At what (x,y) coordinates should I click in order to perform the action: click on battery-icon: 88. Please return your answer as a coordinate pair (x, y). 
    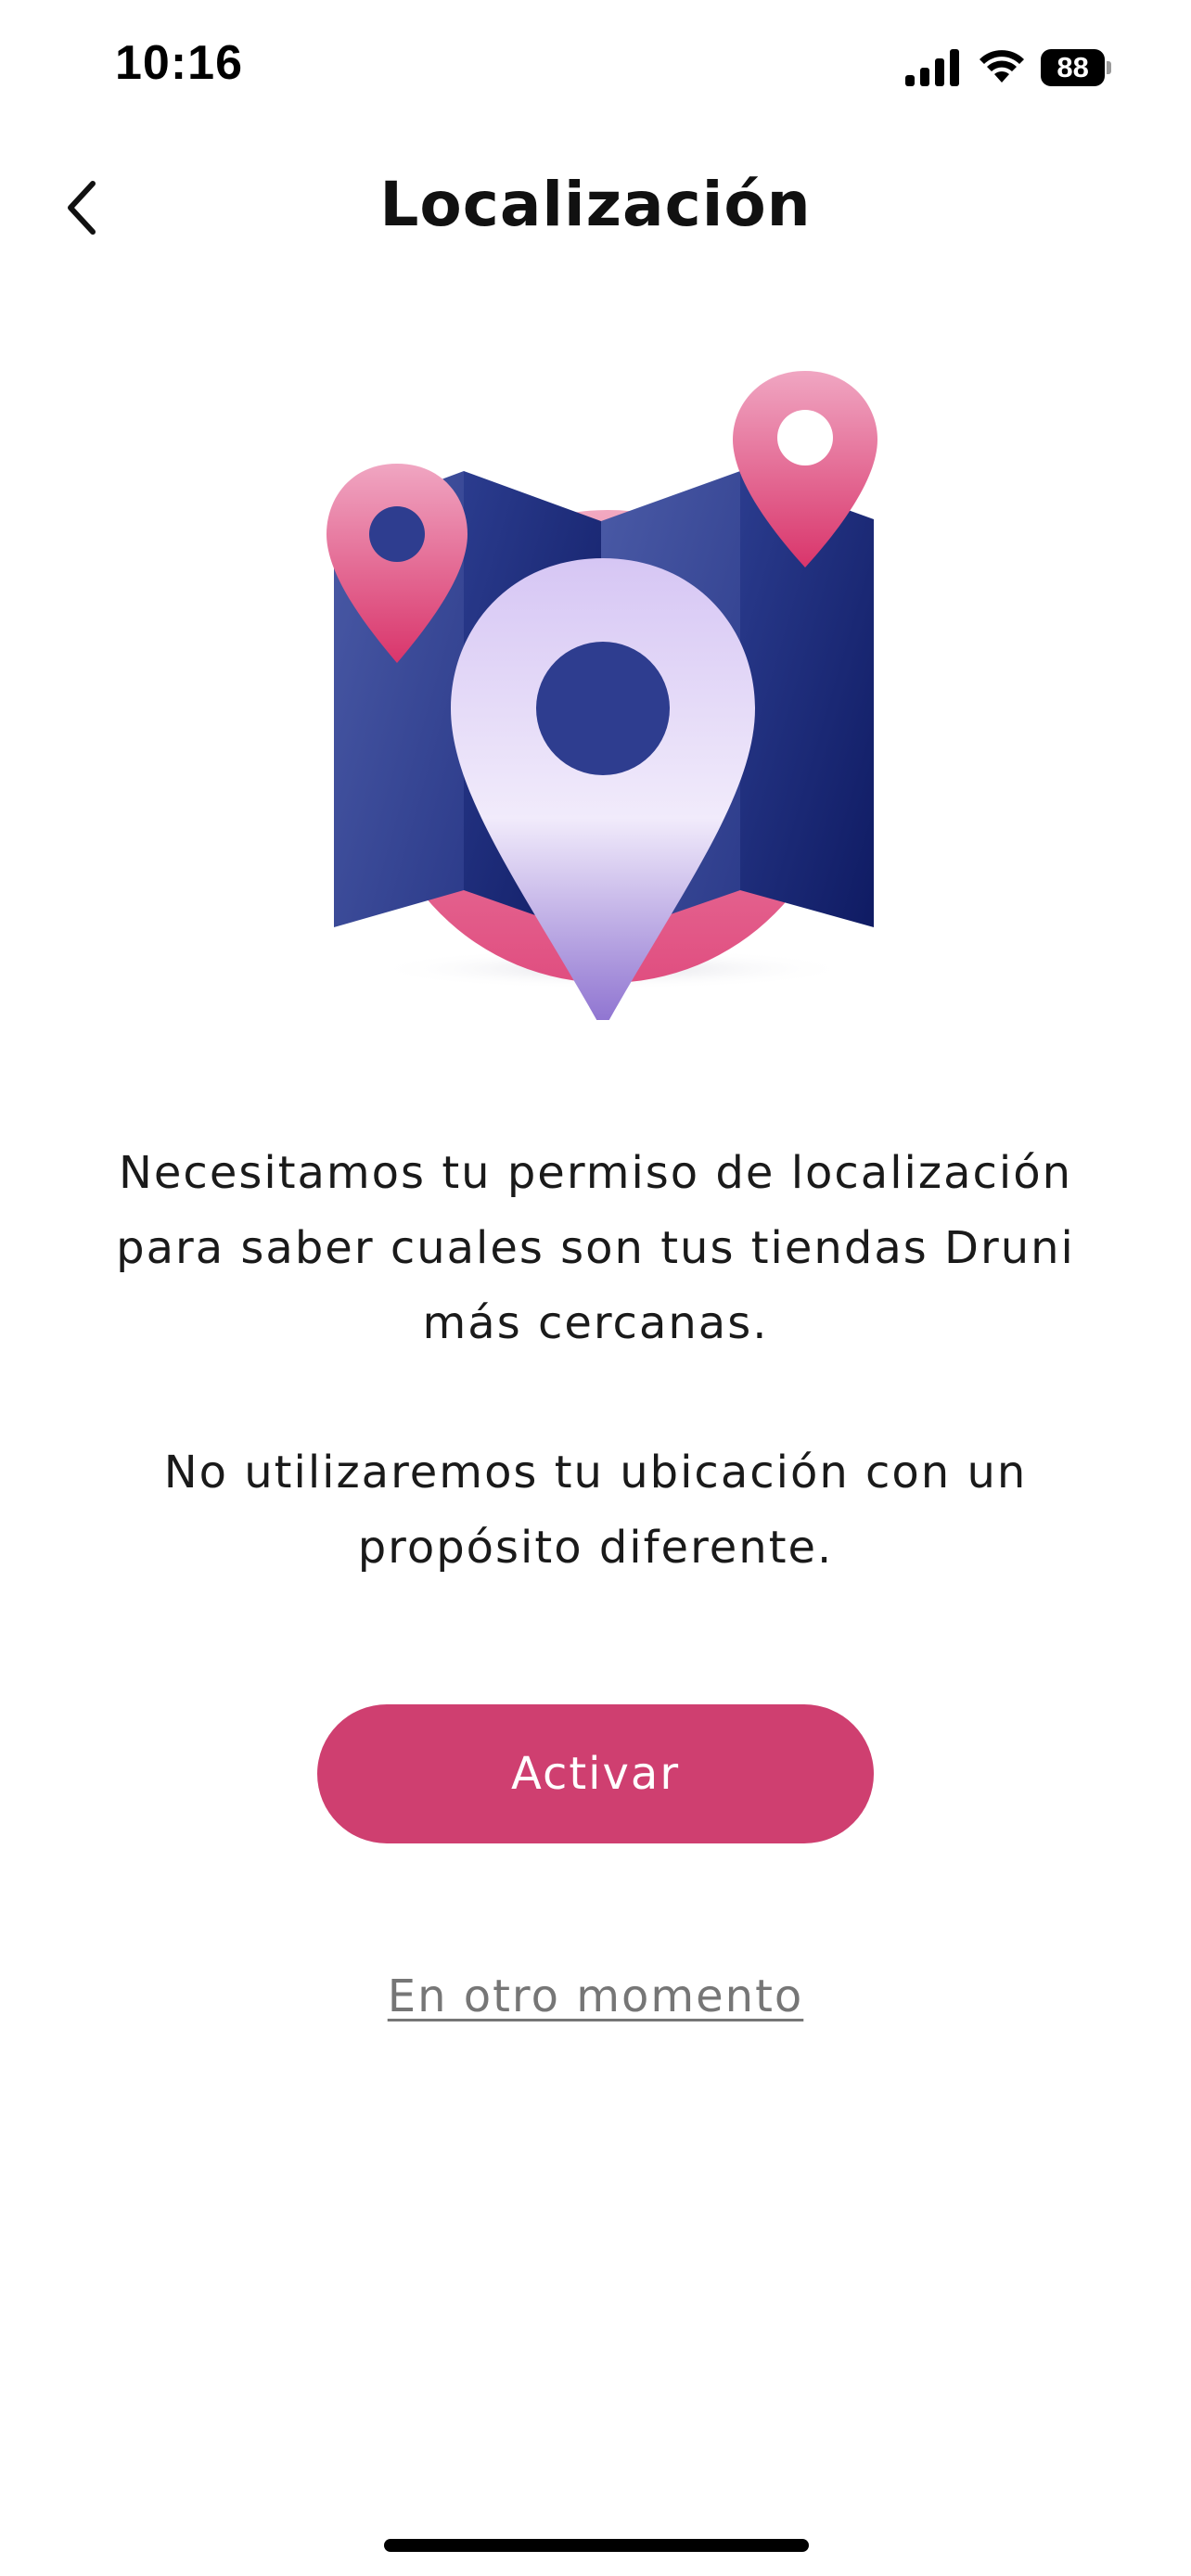
    Looking at the image, I should click on (1076, 67).